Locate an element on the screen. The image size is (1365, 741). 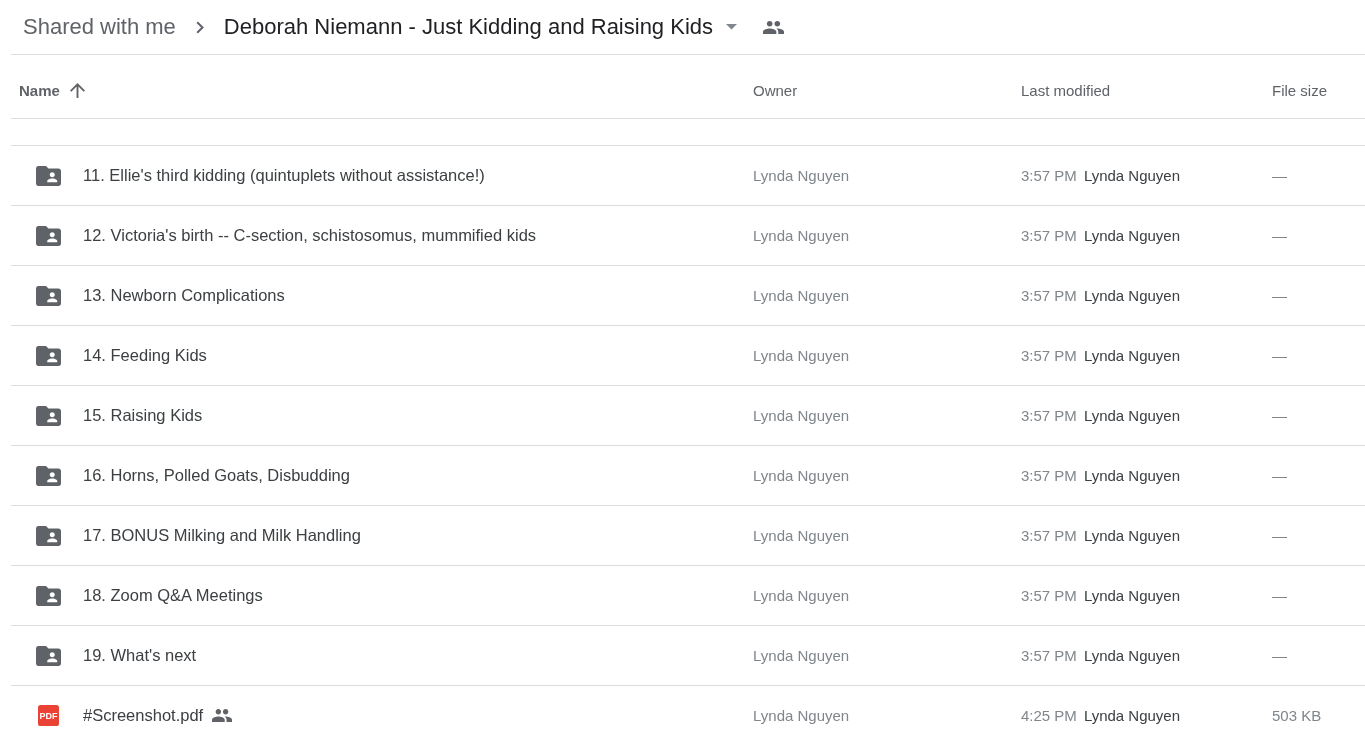
file-name: 18. Zoom Q&A Meetings is located at coordinates (173, 595).